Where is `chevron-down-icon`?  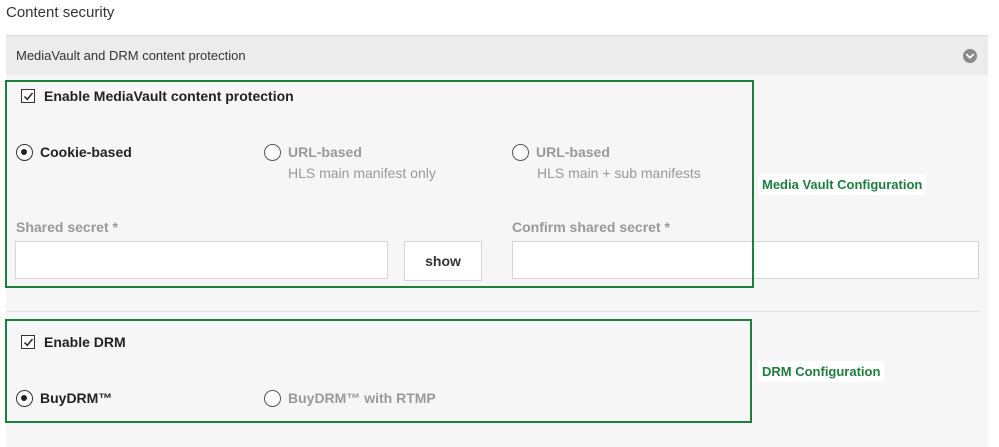 chevron-down-icon is located at coordinates (970, 56).